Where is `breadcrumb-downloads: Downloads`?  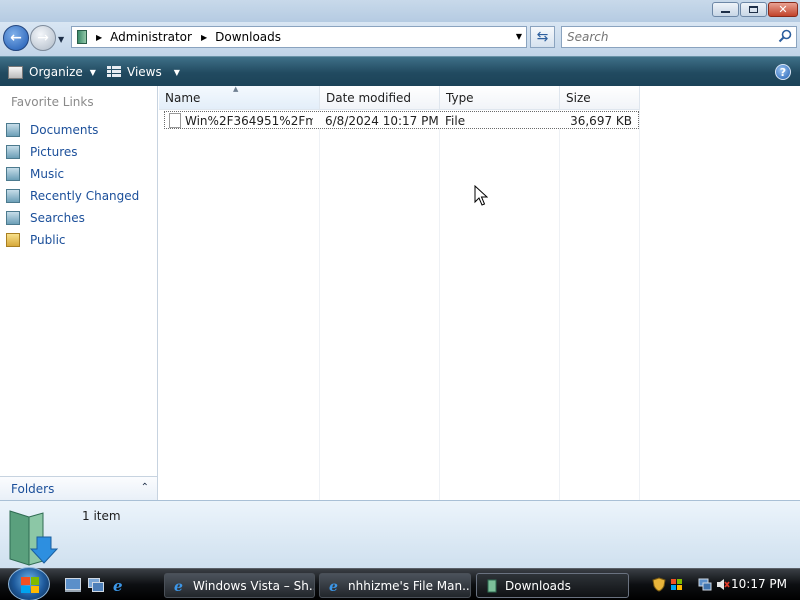
breadcrumb-downloads: Downloads is located at coordinates (248, 37).